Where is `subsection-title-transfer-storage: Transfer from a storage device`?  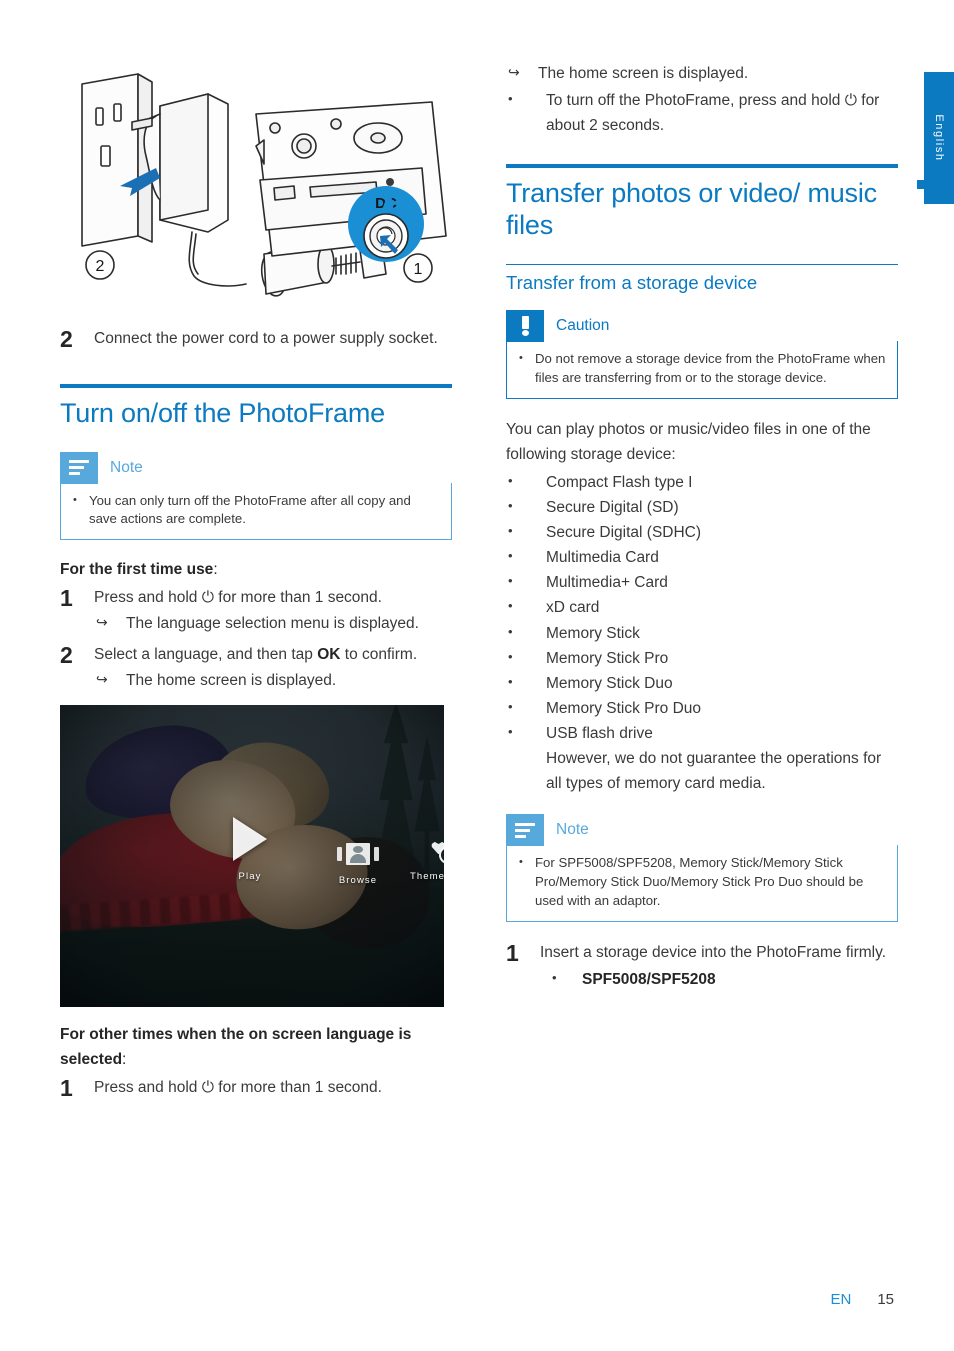
subsection-title-transfer-storage: Transfer from a storage device is located at coordinates (632, 283).